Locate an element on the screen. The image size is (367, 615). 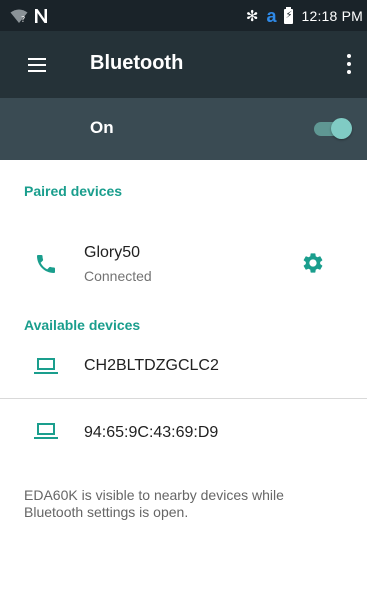
gear-icon is located at coordinates (313, 263).